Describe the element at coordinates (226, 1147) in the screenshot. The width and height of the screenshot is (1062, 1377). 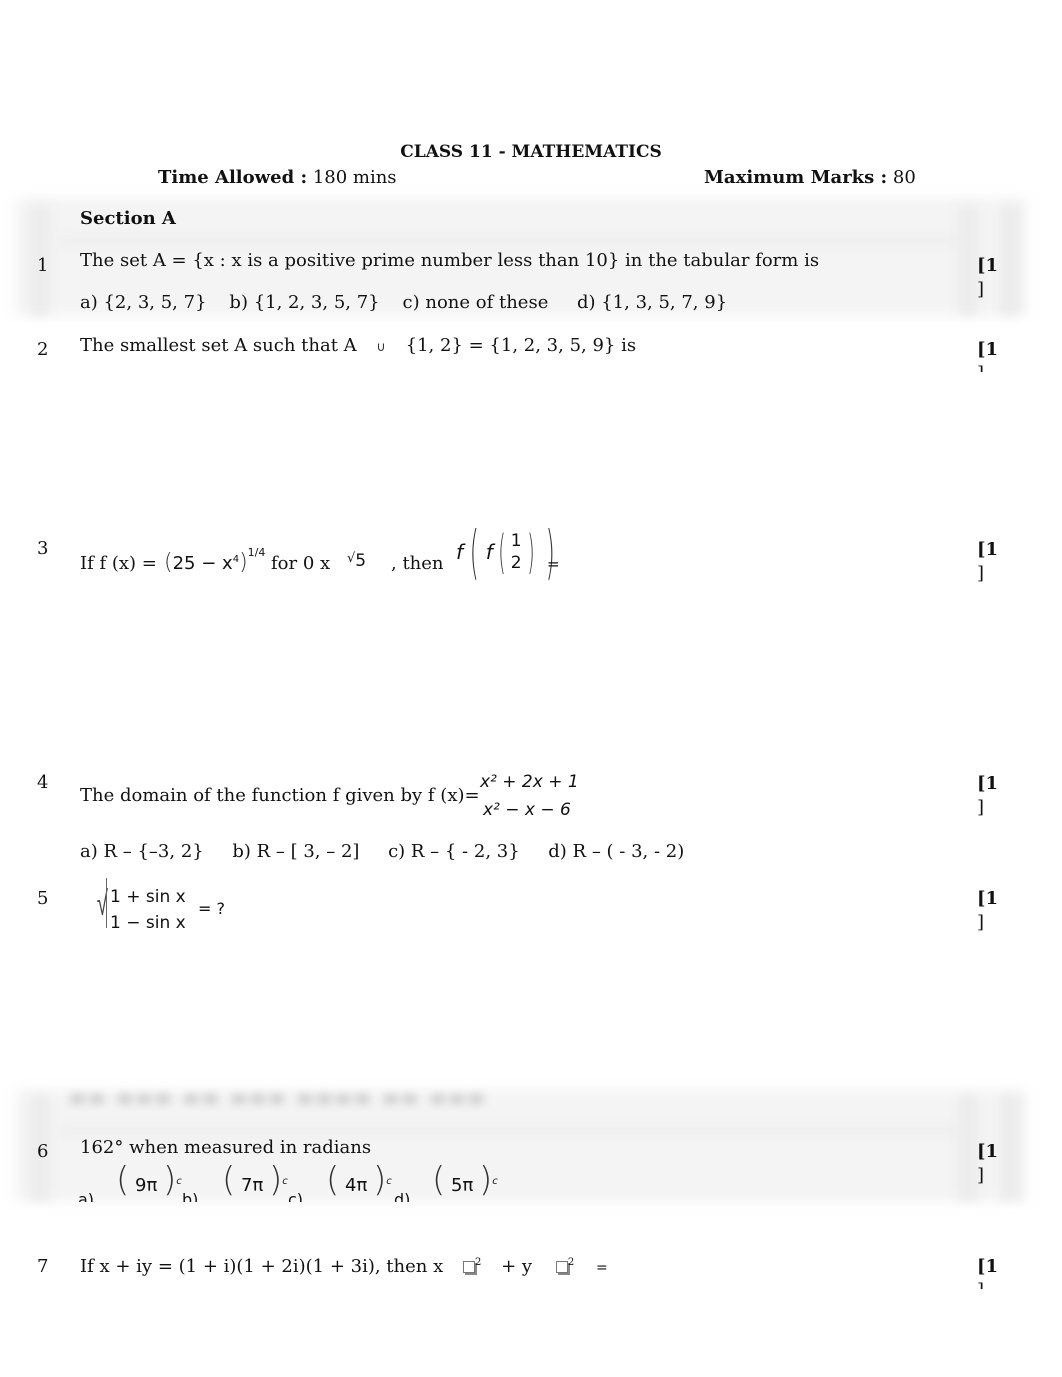
I see `question-text: 162° when measured in radians` at that location.